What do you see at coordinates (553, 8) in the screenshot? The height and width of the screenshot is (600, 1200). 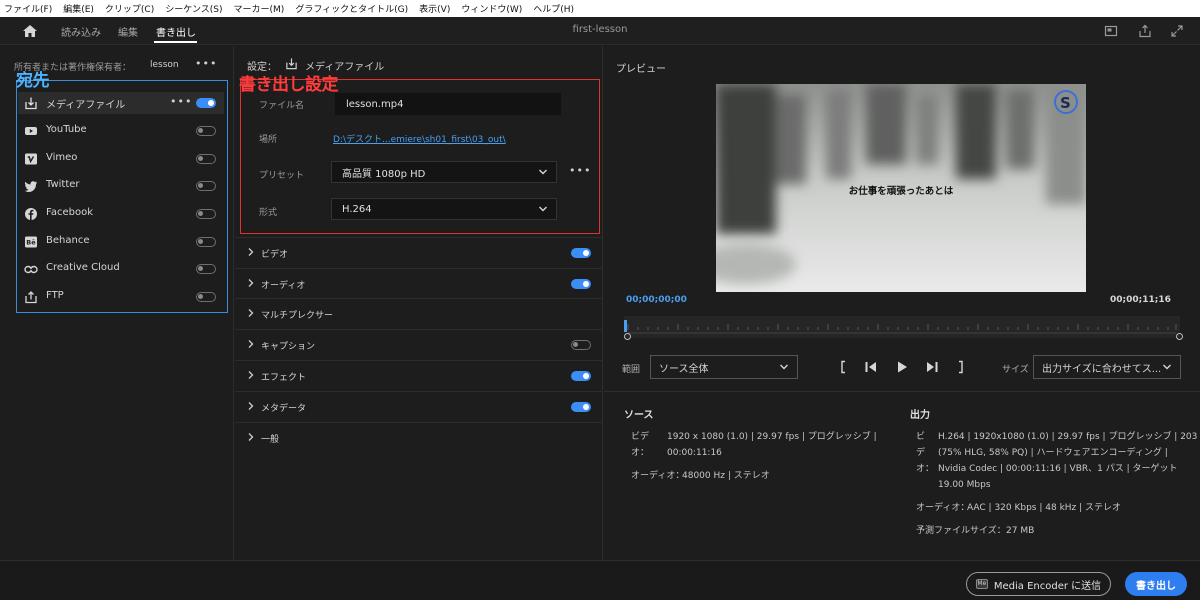 I see `menu-help: ヘルプ(H)` at bounding box center [553, 8].